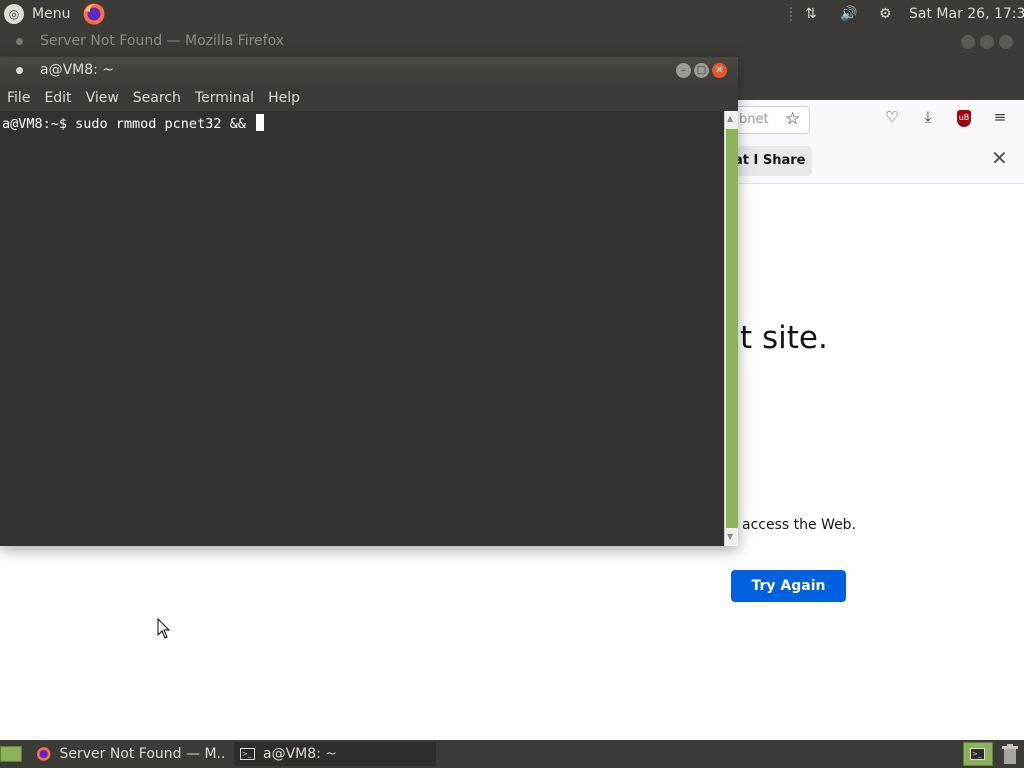 Image resolution: width=1024 pixels, height=768 pixels. I want to click on menu-view: View, so click(102, 98).